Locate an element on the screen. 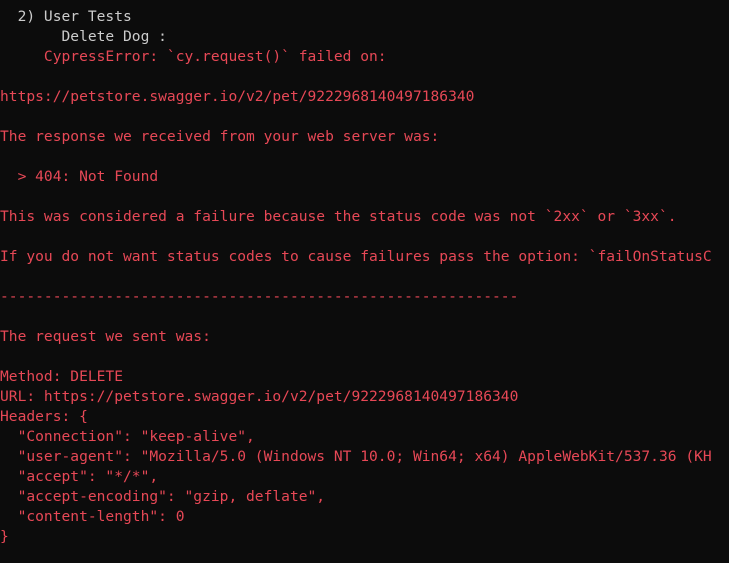 The image size is (729, 563). request-method: Method: DELETE is located at coordinates (62, 376).